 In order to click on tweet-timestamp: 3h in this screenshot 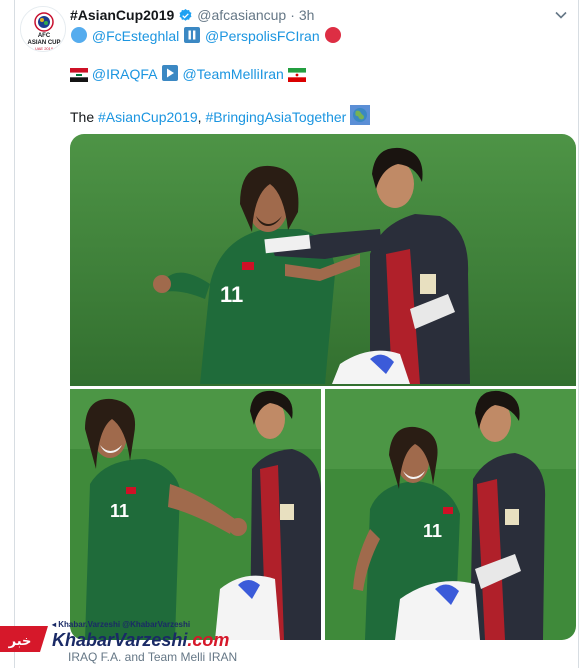, I will do `click(307, 15)`.